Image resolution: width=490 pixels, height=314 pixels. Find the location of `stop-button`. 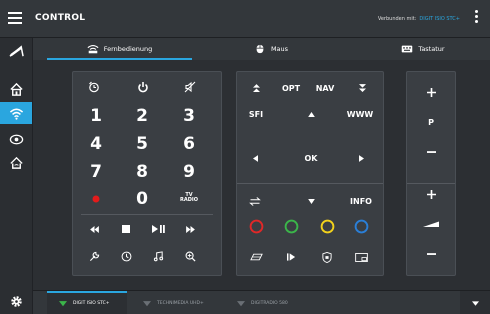

stop-button is located at coordinates (126, 229).